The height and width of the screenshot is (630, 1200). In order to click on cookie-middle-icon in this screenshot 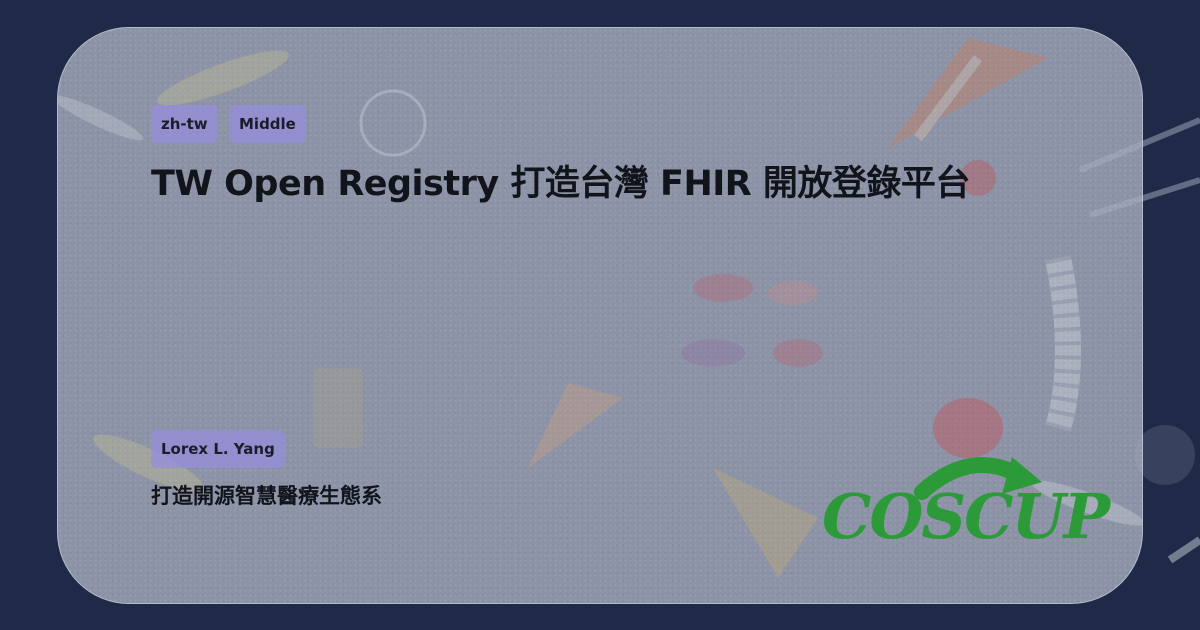, I will do `click(793, 293)`.